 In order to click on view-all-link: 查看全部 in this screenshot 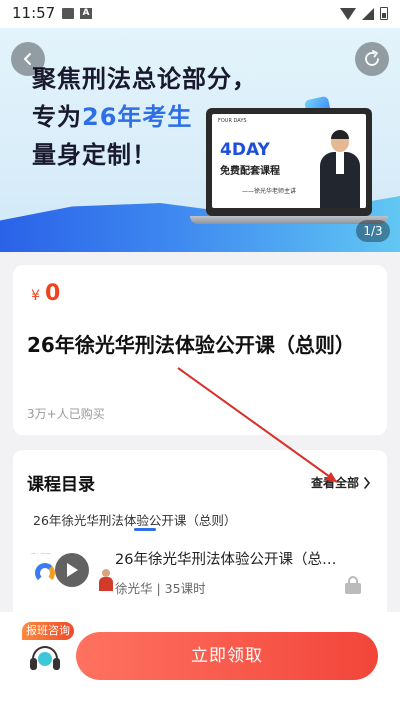, I will do `click(341, 482)`.